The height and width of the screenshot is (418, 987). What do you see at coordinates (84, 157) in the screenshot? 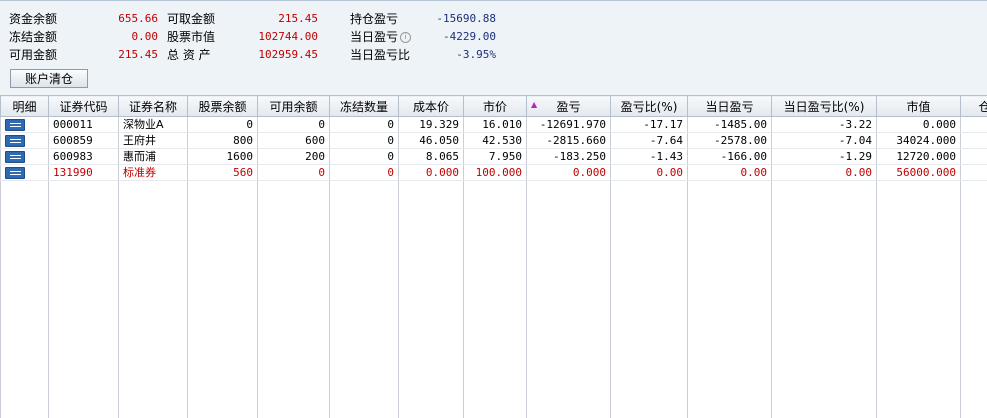
I see `code-cell: 600983` at bounding box center [84, 157].